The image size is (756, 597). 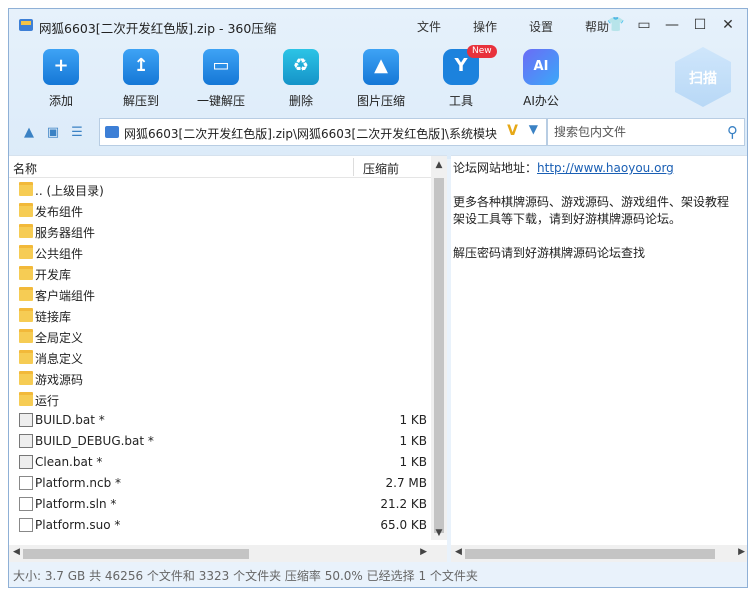 I want to click on toolbar-label: 工具, so click(x=460, y=101).